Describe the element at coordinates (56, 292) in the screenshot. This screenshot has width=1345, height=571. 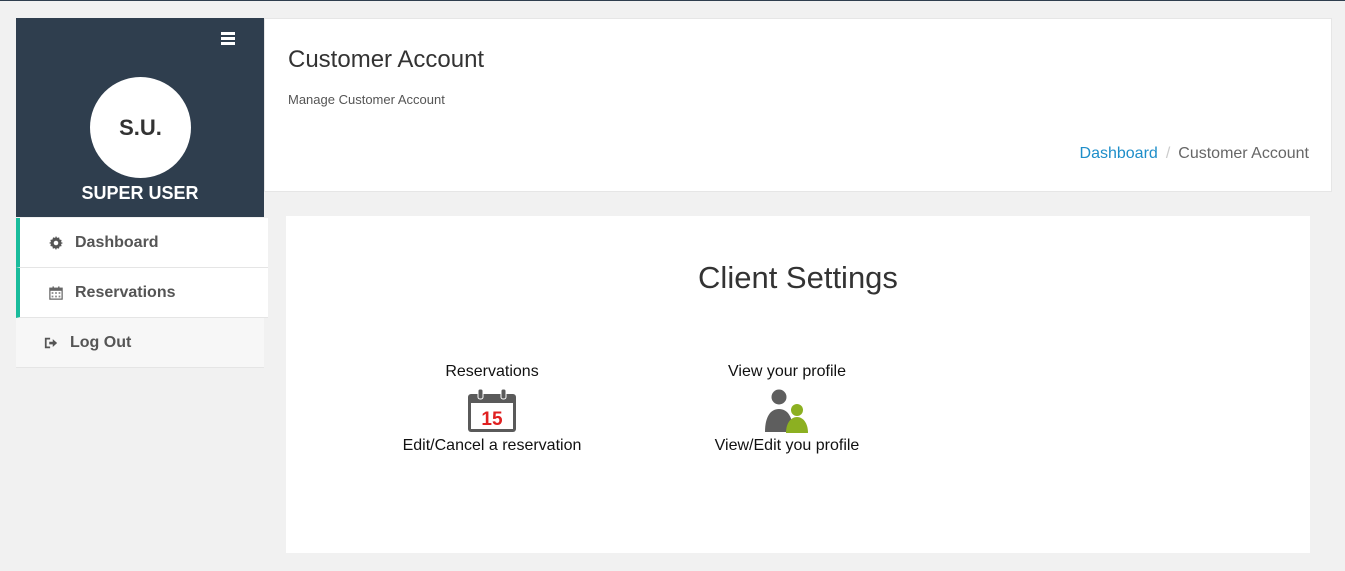
I see `calendar-icon` at that location.